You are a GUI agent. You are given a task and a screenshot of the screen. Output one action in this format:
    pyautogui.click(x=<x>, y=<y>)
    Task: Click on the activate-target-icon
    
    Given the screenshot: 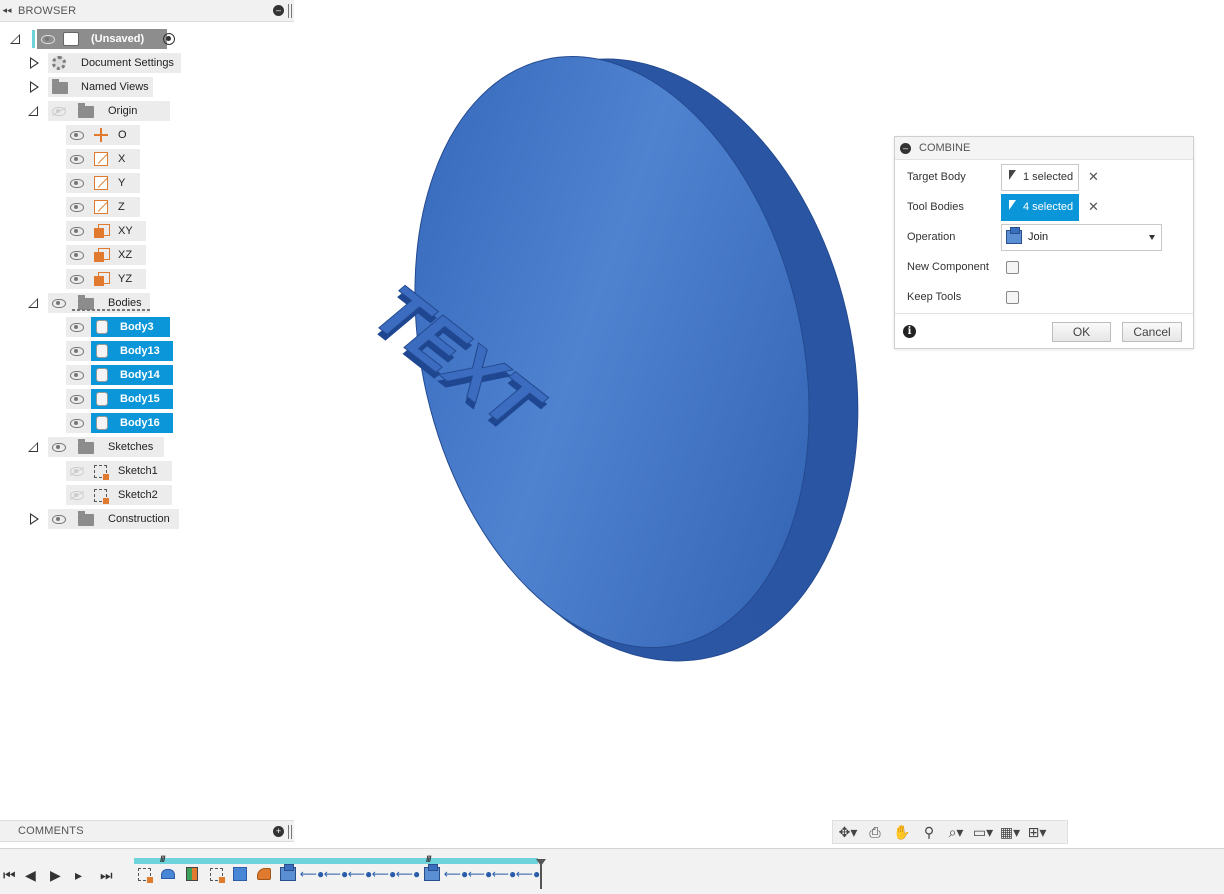 What is the action you would take?
    pyautogui.click(x=169, y=39)
    